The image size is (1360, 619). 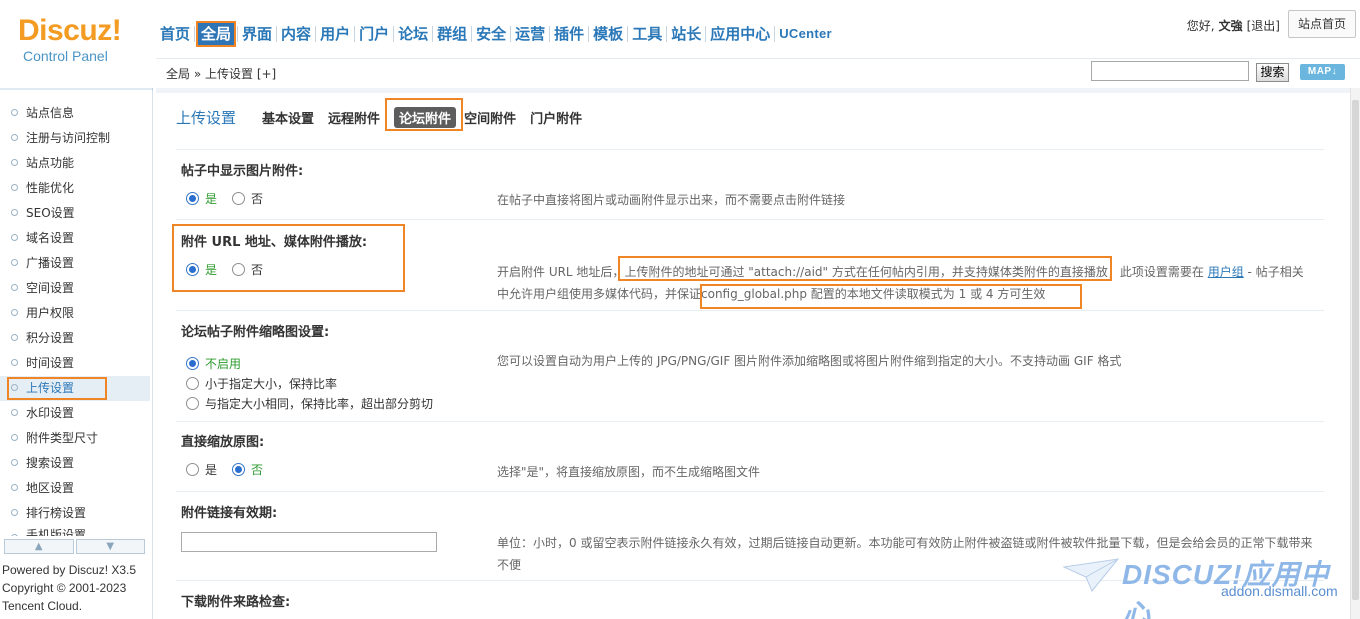 What do you see at coordinates (201, 469) in the screenshot?
I see `radio-resize-original-yes: 是` at bounding box center [201, 469].